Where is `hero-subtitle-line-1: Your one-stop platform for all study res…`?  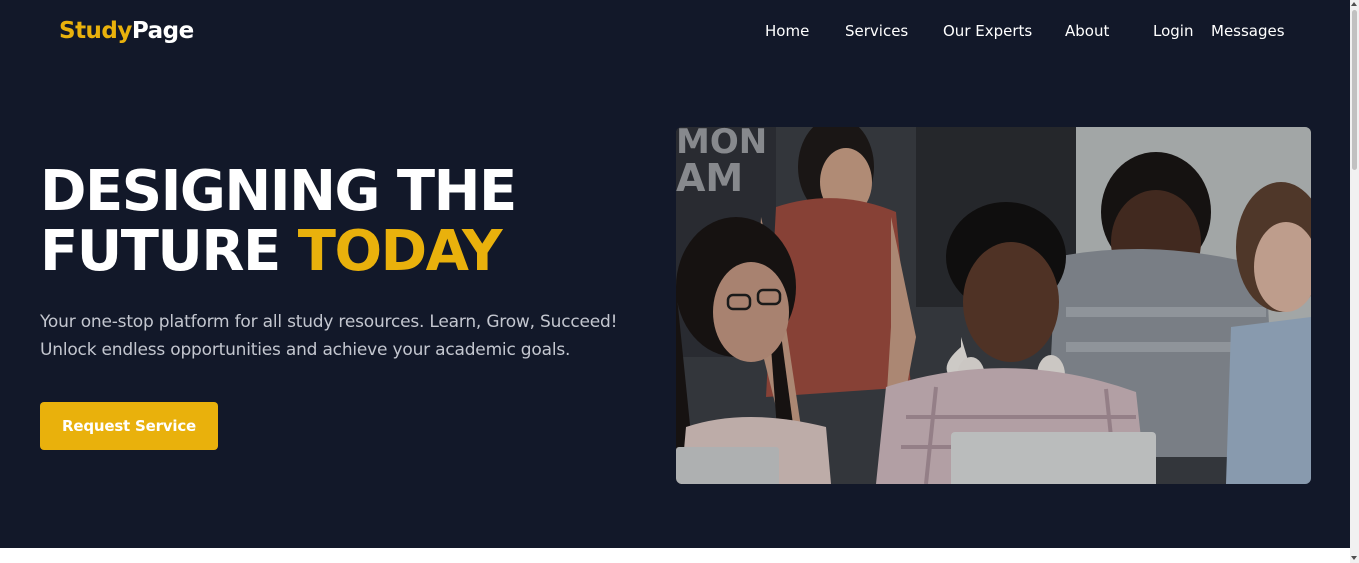 hero-subtitle-line-1: Your one-stop platform for all study res… is located at coordinates (329, 322).